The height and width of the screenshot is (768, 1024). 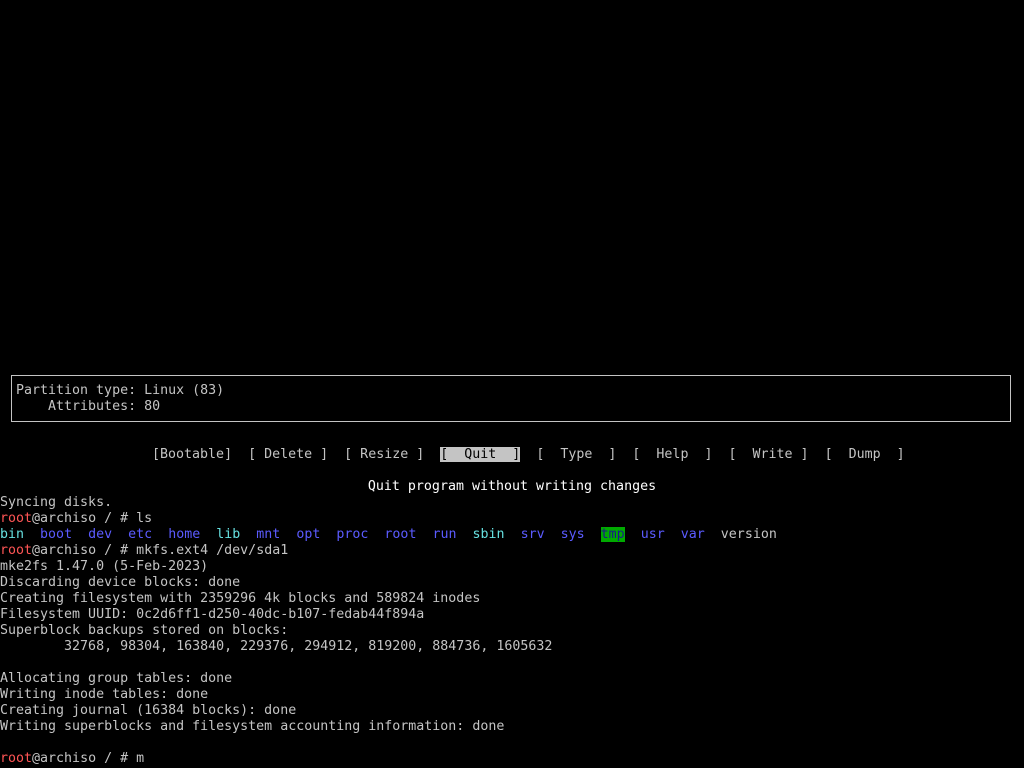 What do you see at coordinates (308, 534) in the screenshot?
I see `ls-entry-opt: opt` at bounding box center [308, 534].